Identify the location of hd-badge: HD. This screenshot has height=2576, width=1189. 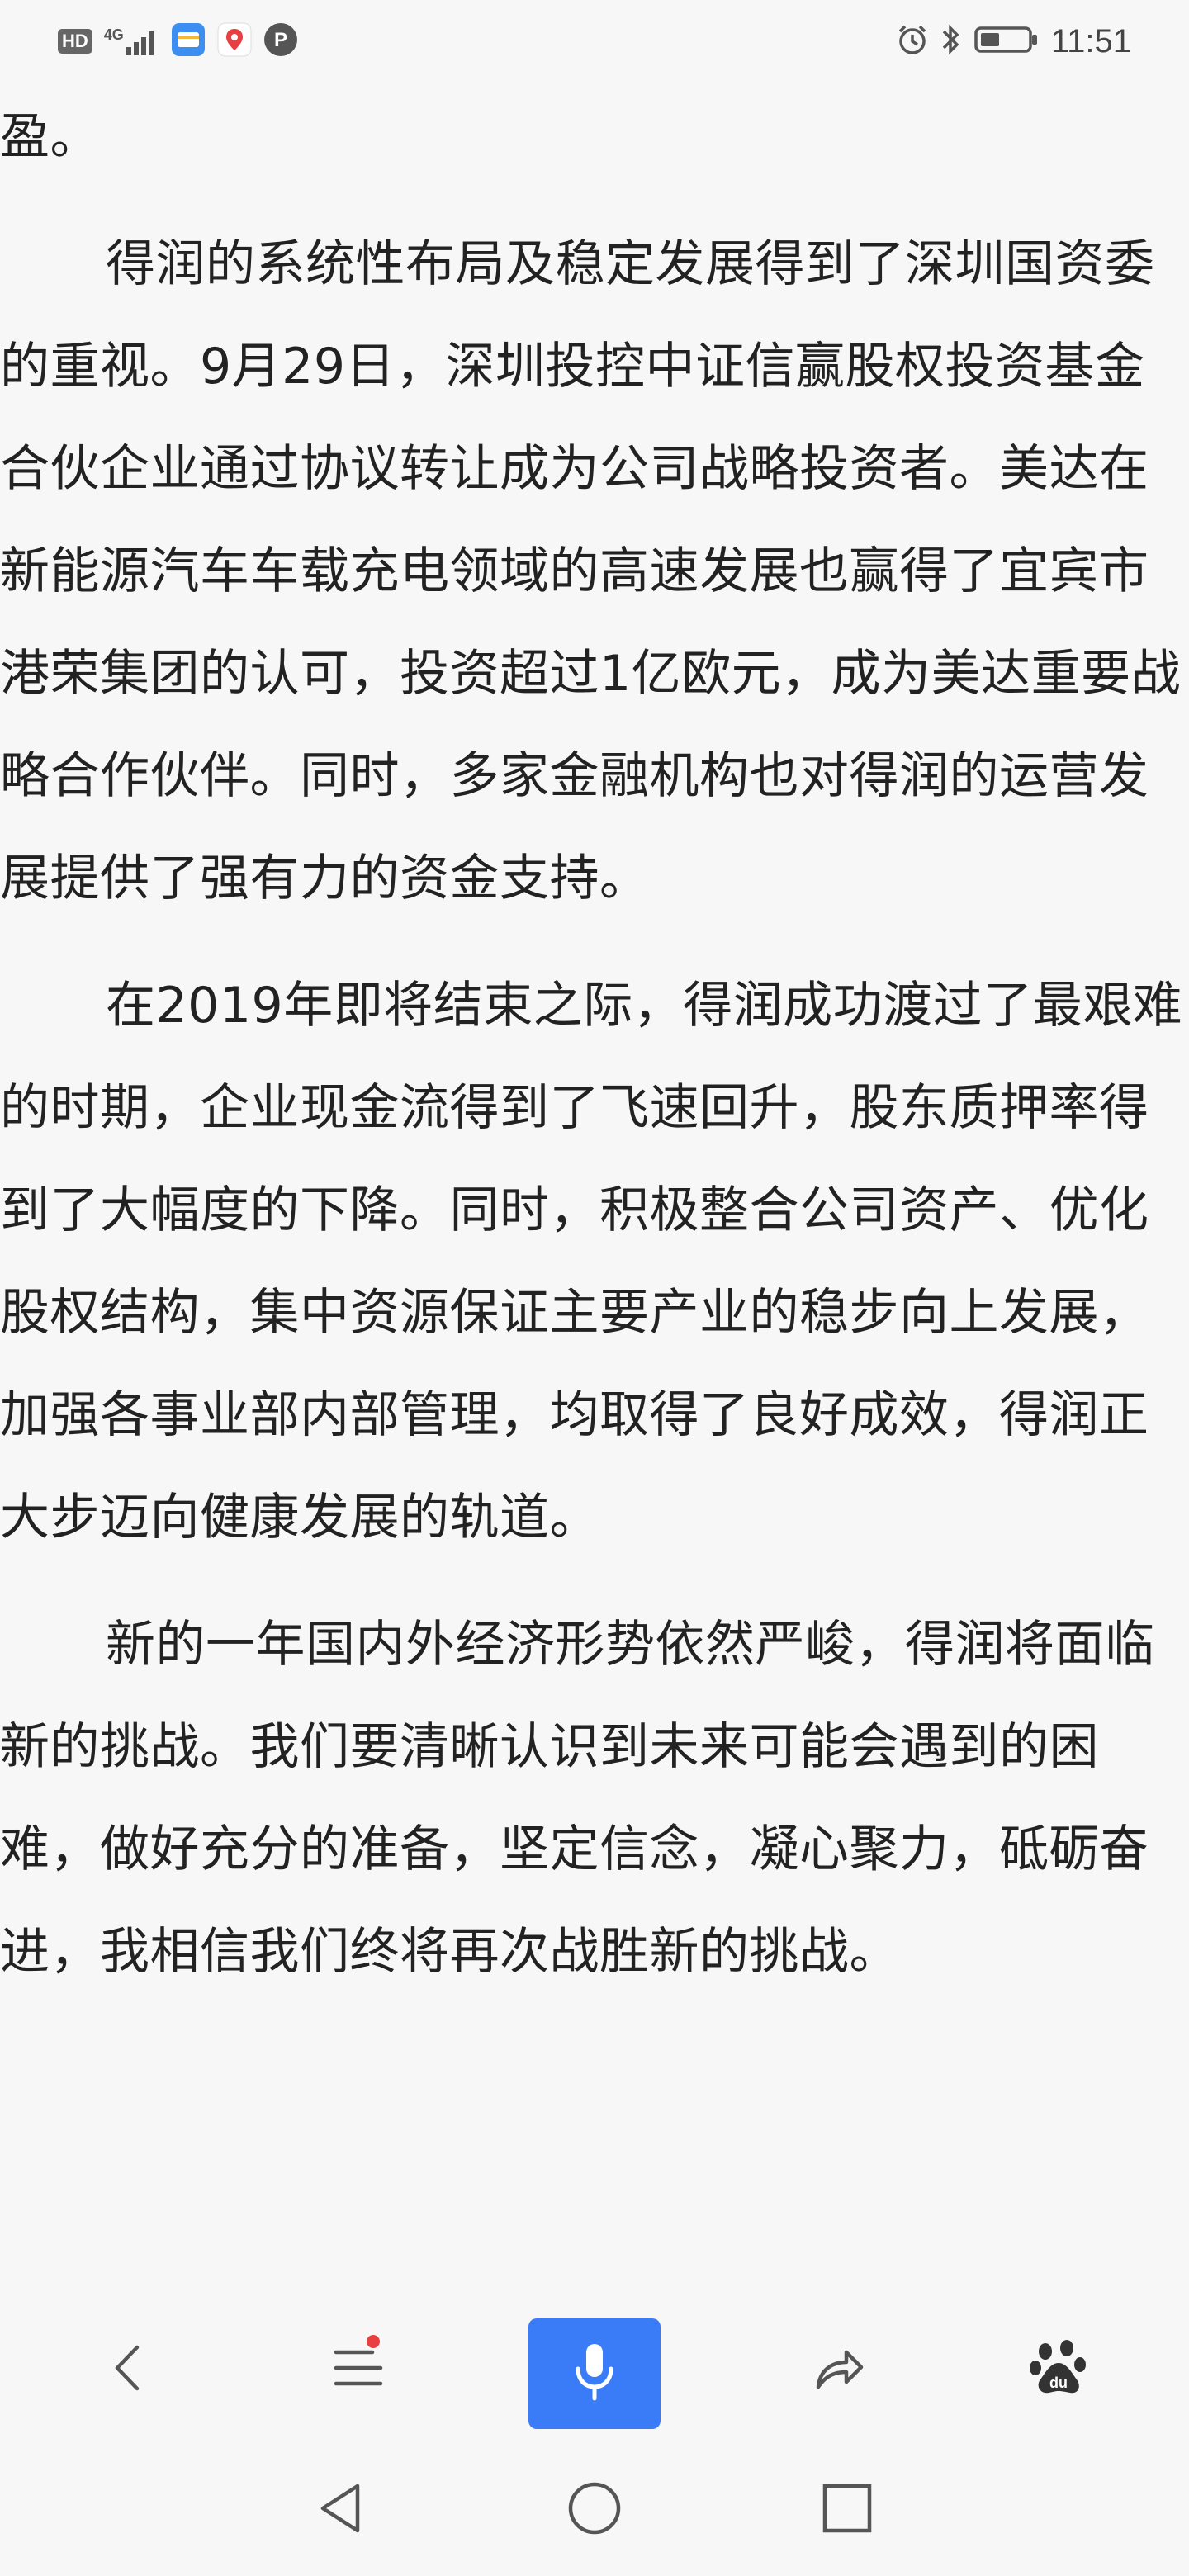
(75, 41).